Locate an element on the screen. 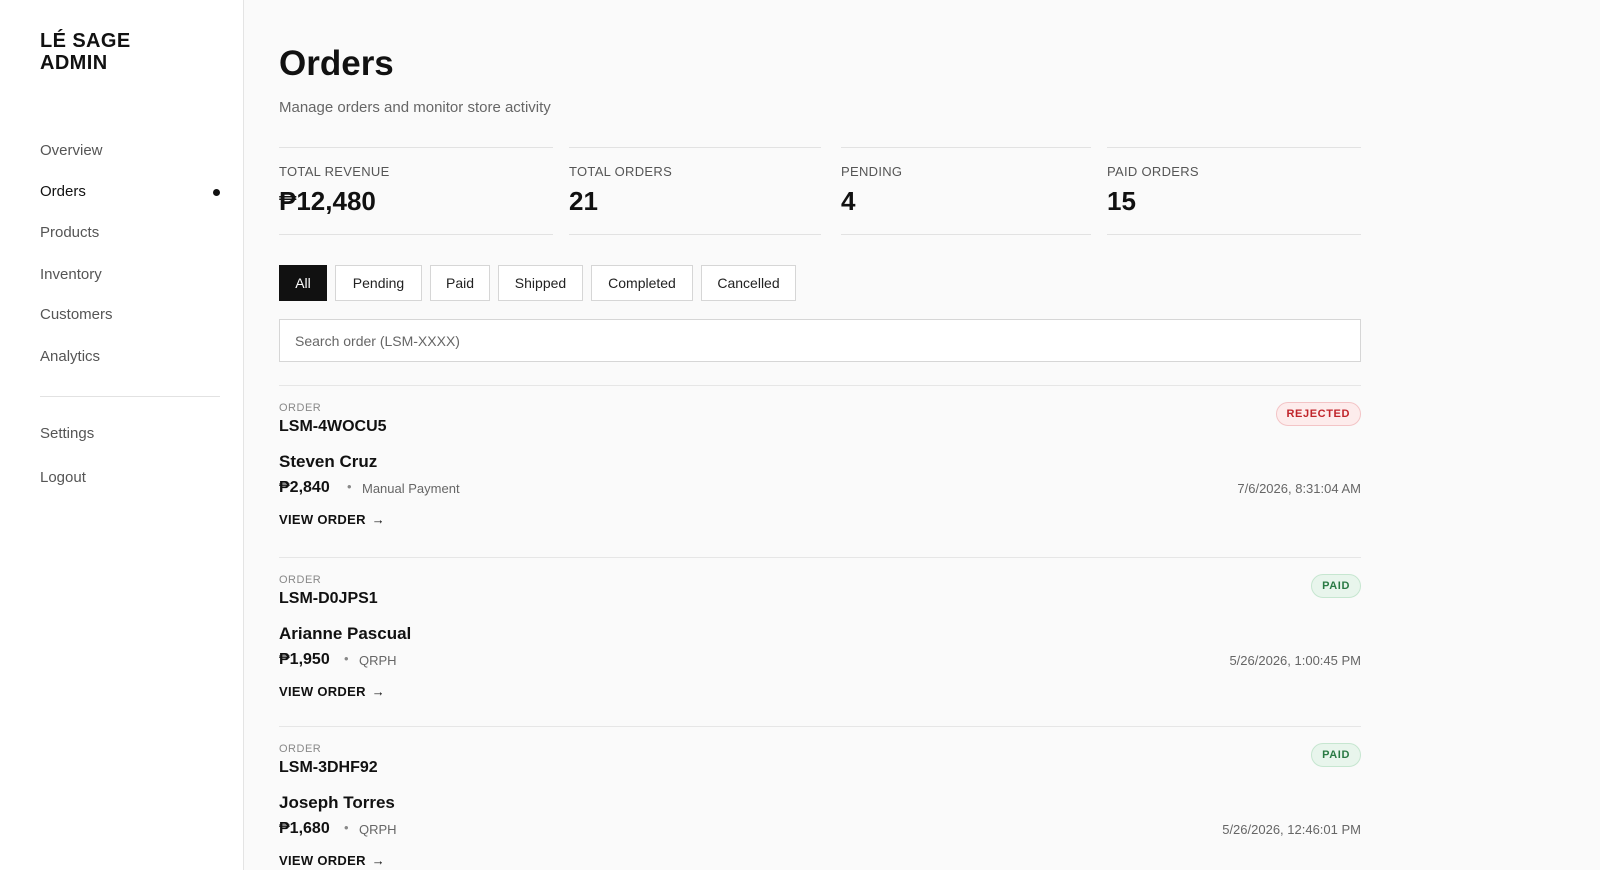 This screenshot has height=870, width=1600. brand-line-2: ADMIN is located at coordinates (74, 63).